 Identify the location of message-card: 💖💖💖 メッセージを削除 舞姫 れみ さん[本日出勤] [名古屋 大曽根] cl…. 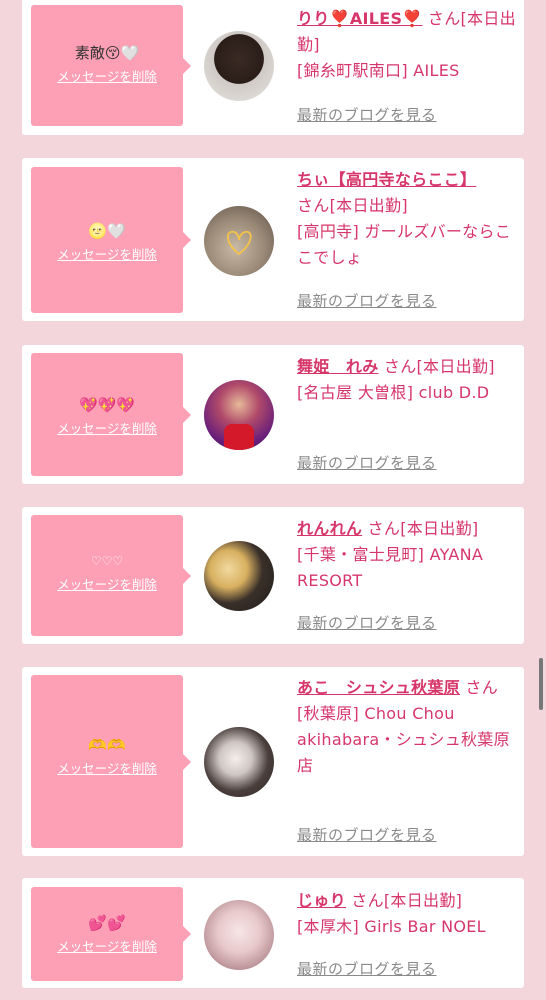
(273, 414).